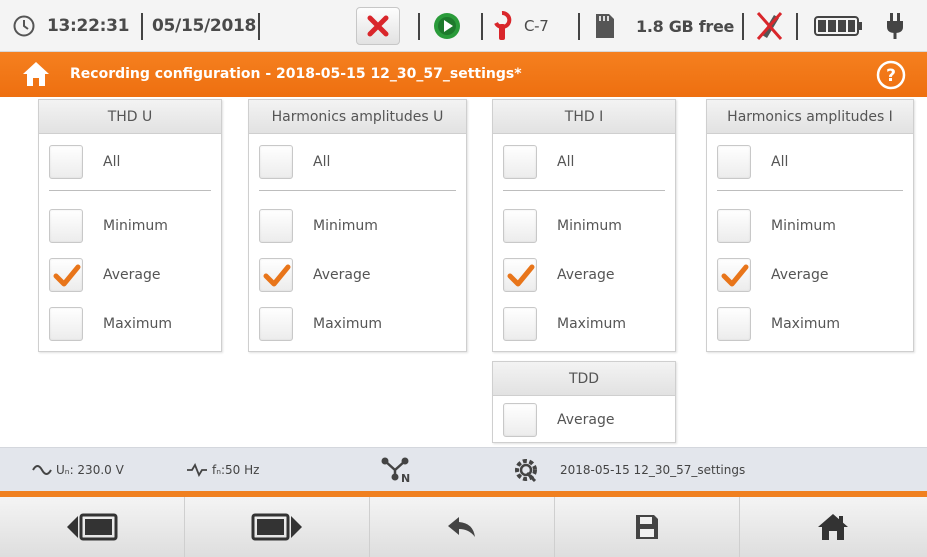  I want to click on help-icon: ?, so click(891, 77).